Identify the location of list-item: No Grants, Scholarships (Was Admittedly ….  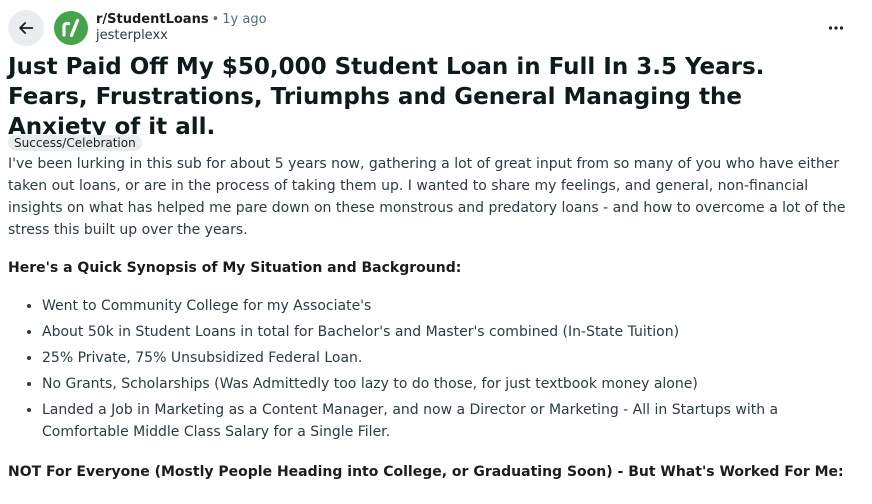
(450, 384).